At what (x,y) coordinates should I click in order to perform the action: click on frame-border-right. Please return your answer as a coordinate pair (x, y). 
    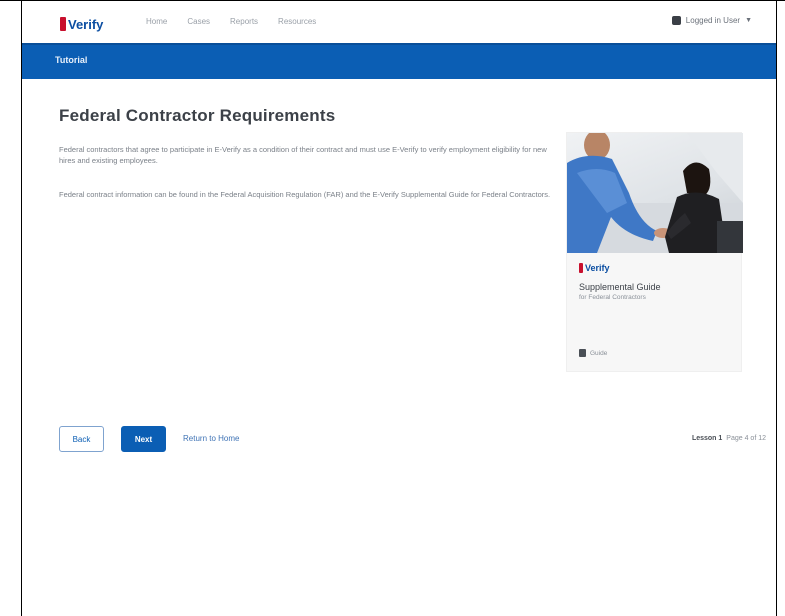
    Looking at the image, I should click on (776, 308).